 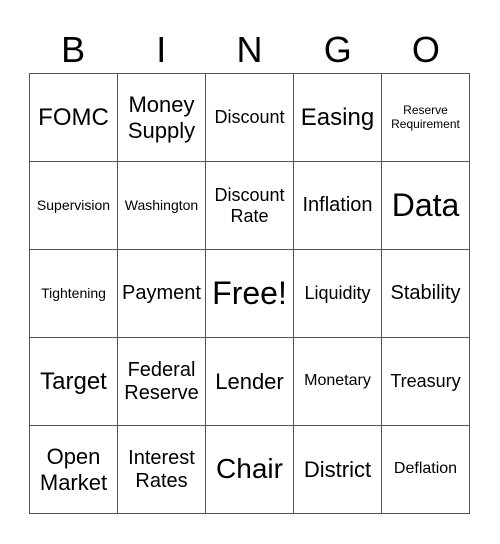 I want to click on bingo-cell: Data, so click(x=425, y=205).